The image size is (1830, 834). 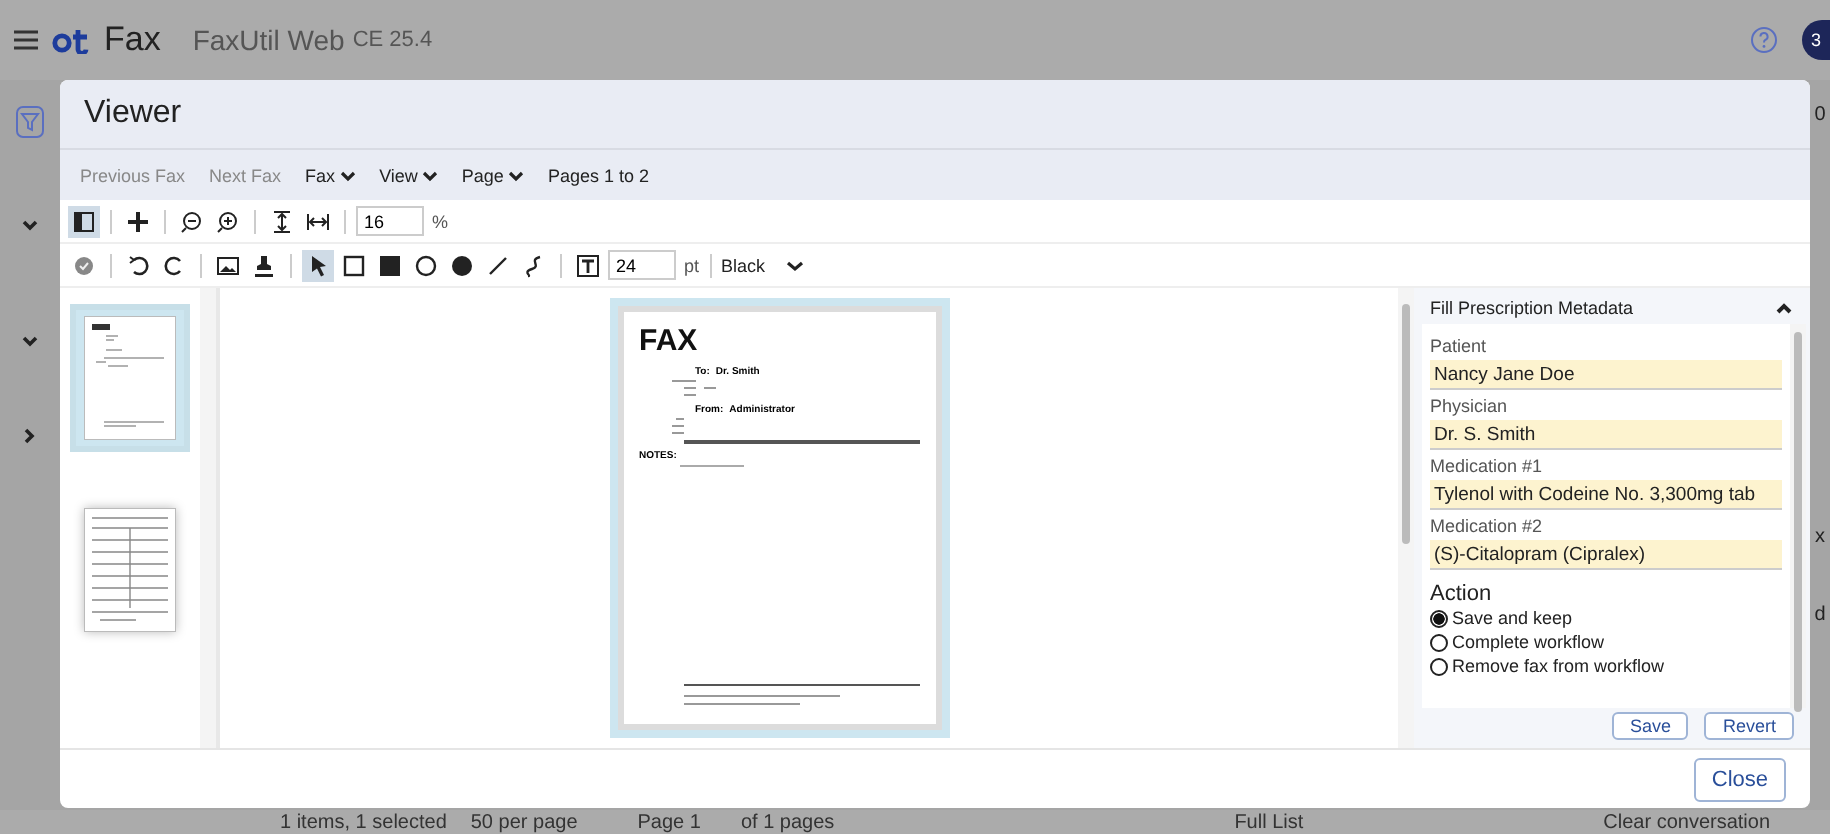 I want to click on field-label: Medication #2, so click(x=1487, y=526).